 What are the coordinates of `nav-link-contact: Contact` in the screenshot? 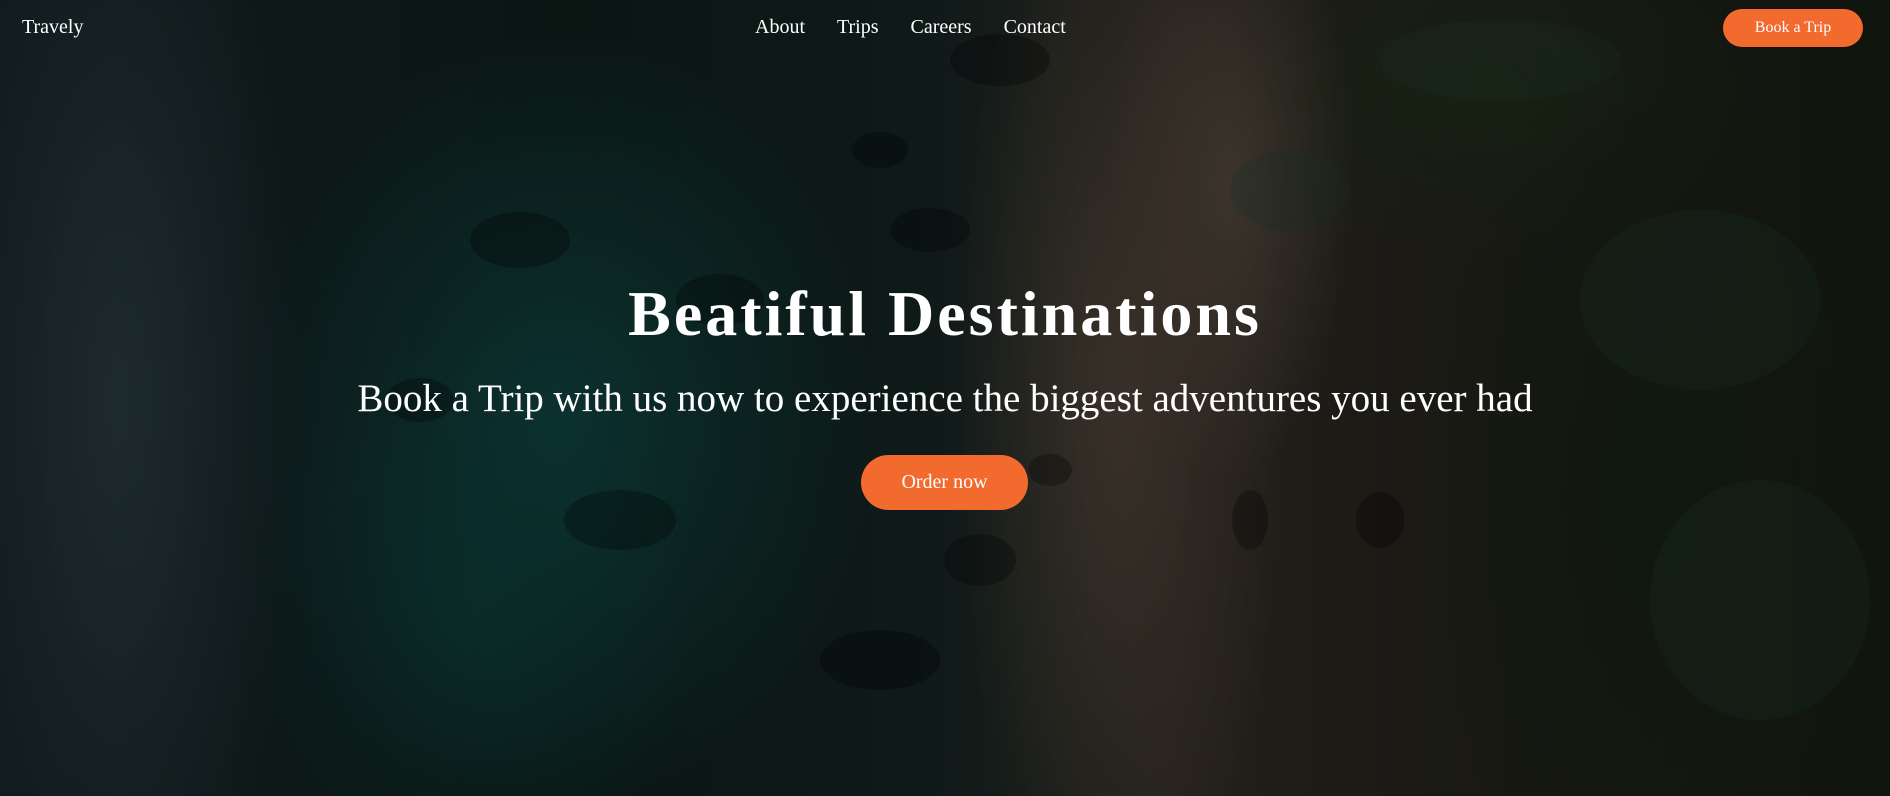 It's located at (1035, 27).